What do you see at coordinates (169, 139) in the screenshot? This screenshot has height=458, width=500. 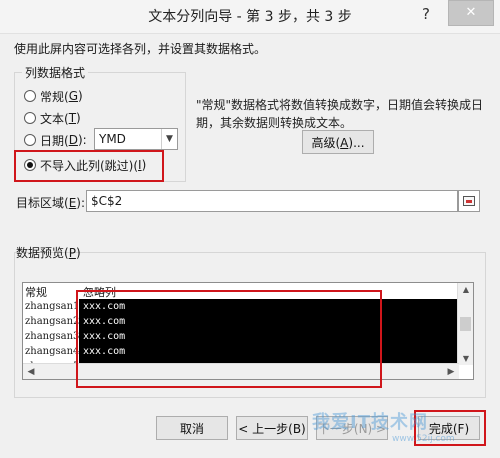 I see `chevron-down-icon: ▼` at bounding box center [169, 139].